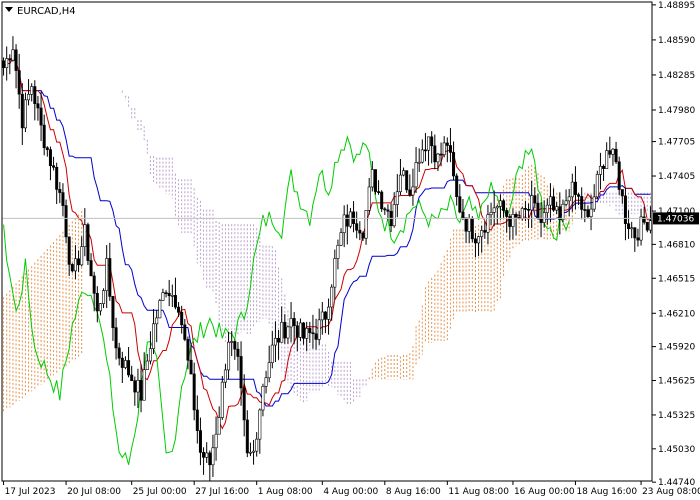 The image size is (700, 500). I want to click on x-tick-label: 11 Aug 08:00, so click(478, 492).